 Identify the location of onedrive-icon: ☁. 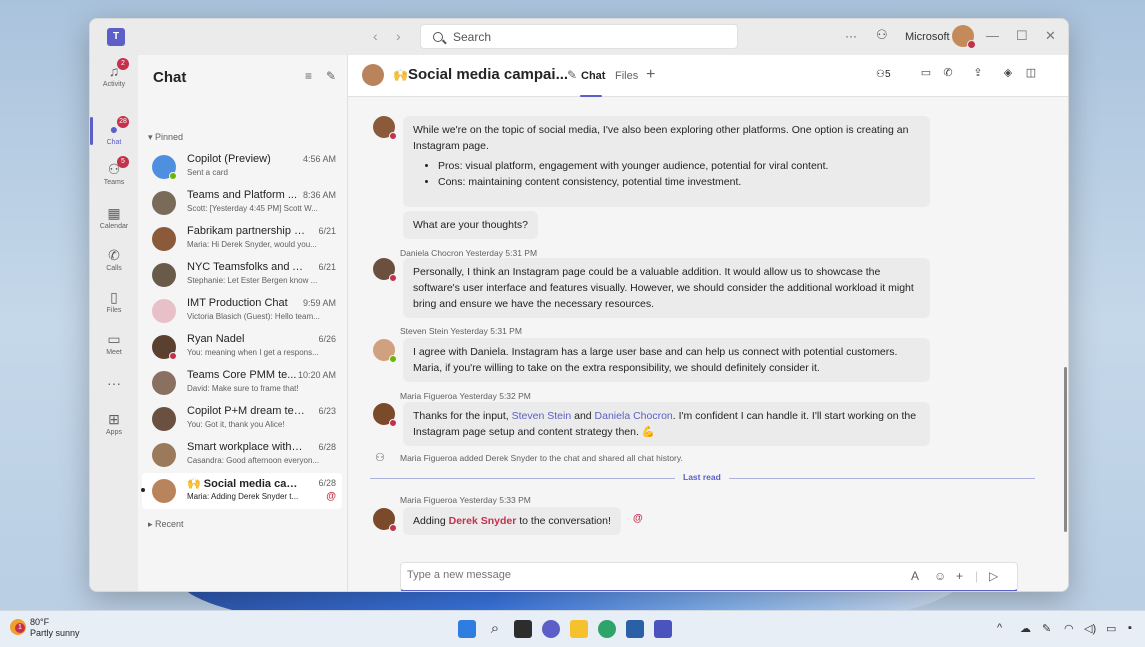
(1025, 628).